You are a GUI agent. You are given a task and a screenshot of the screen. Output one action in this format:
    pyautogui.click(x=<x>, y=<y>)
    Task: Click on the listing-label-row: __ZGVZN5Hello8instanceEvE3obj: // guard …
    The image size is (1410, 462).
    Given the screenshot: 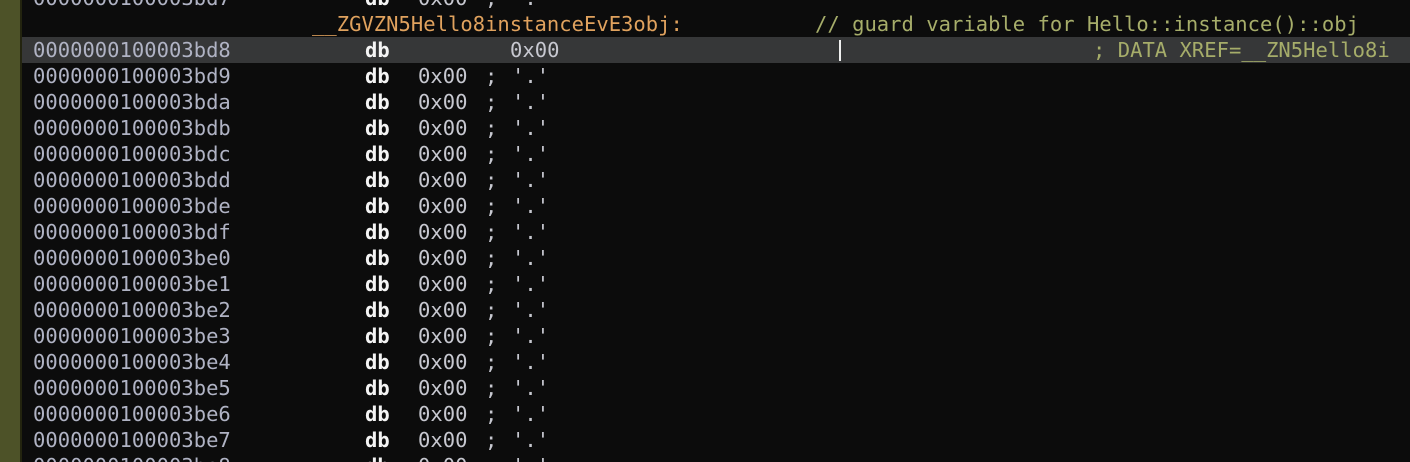 What is the action you would take?
    pyautogui.click(x=716, y=24)
    